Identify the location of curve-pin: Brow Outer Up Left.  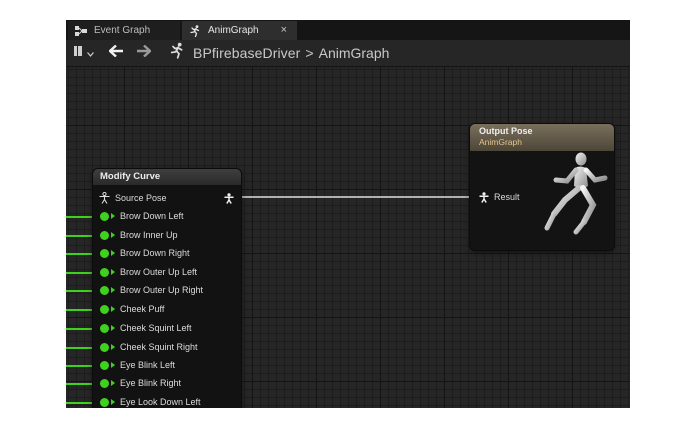
(167, 272).